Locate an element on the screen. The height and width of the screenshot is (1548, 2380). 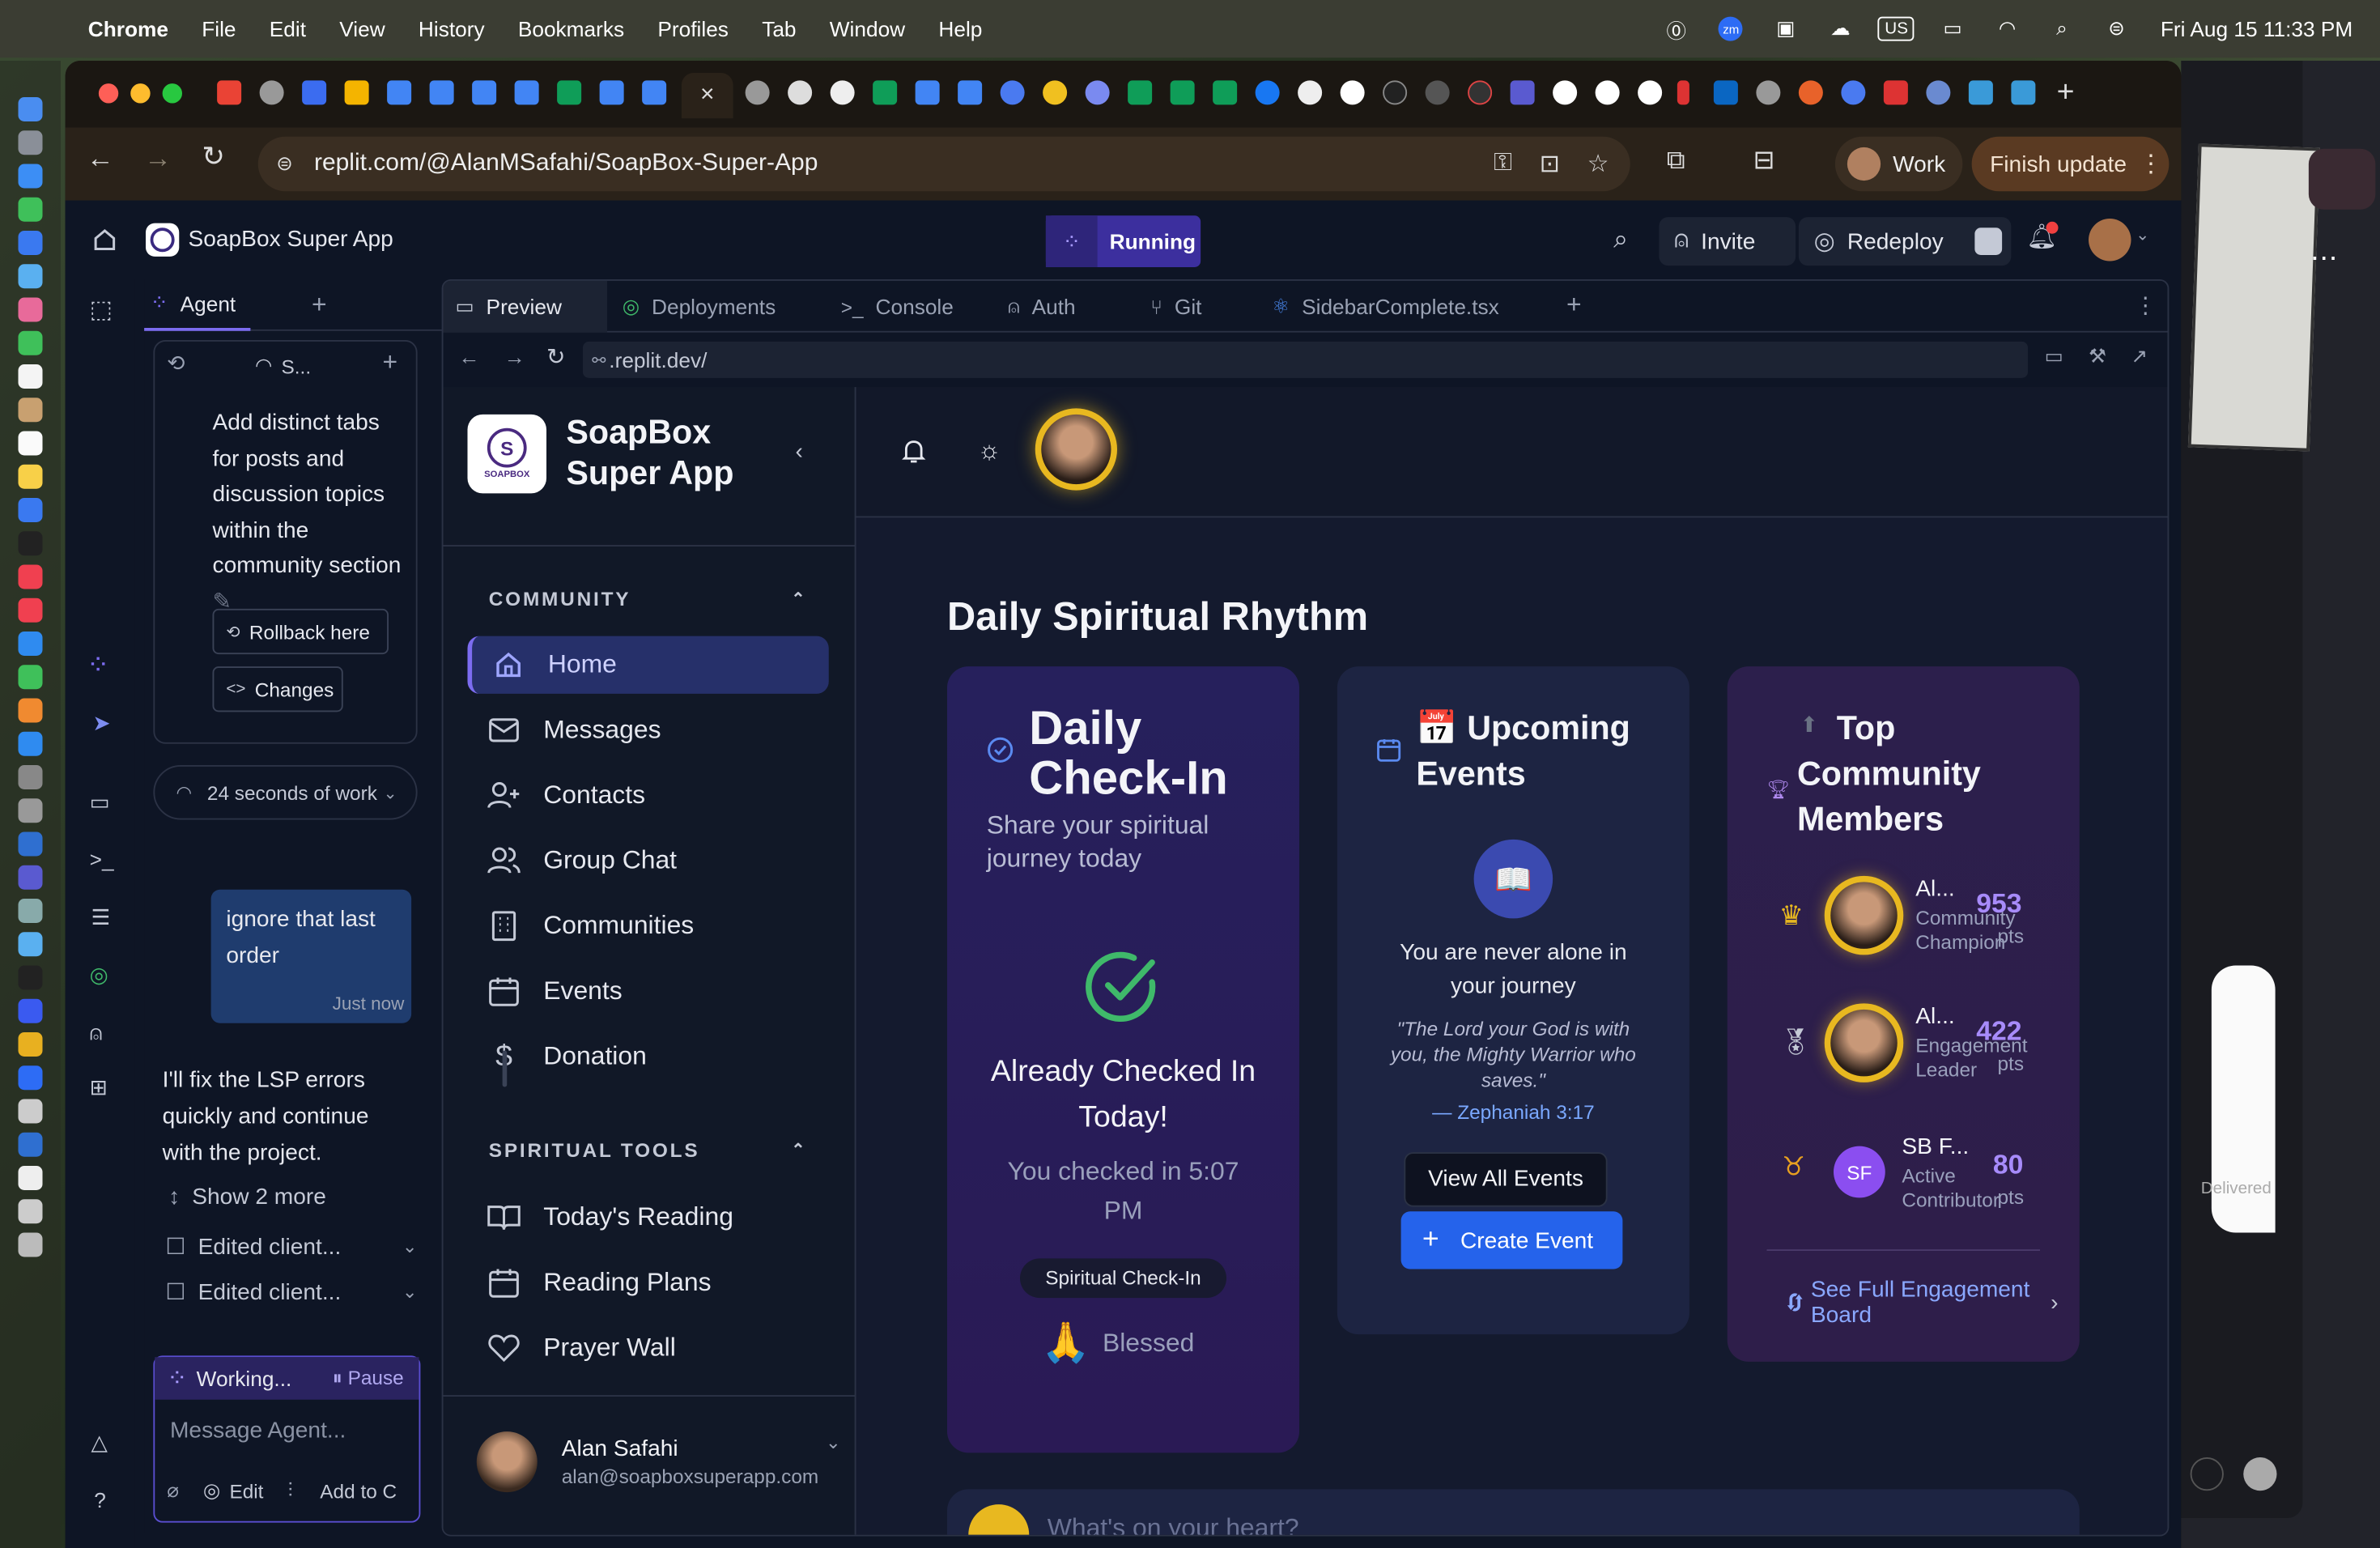
app-blue-icon is located at coordinates (31, 1010).